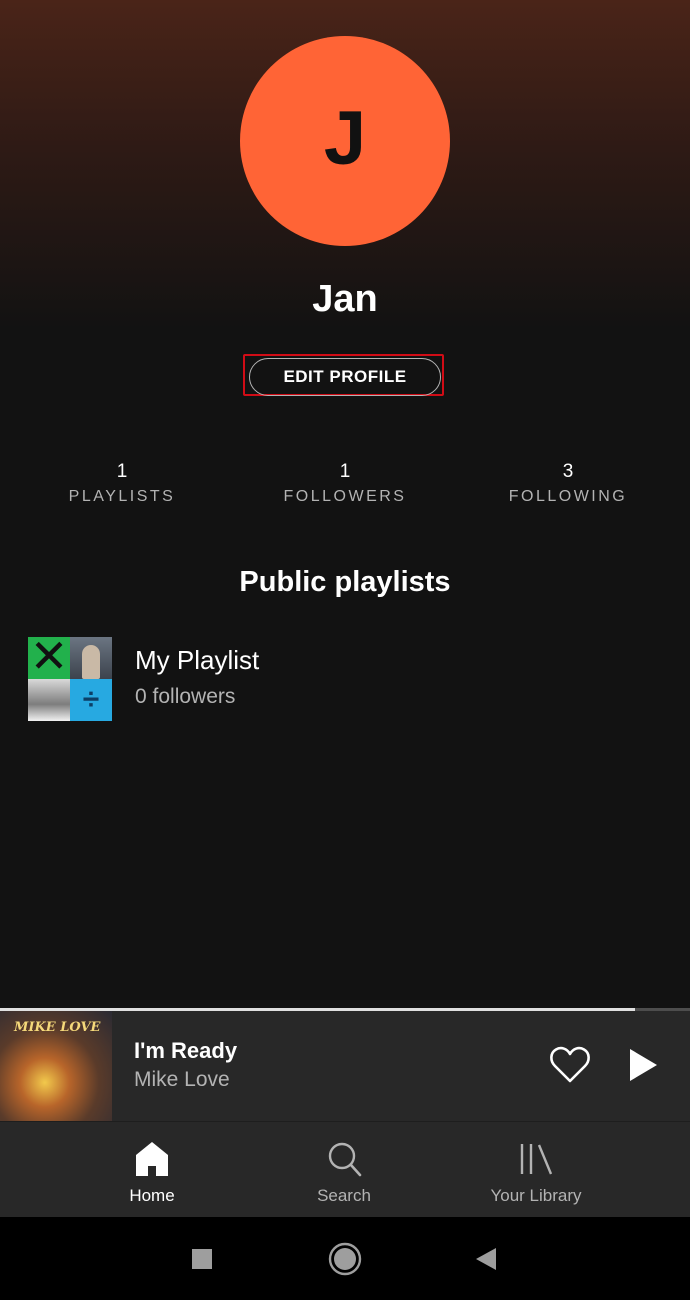  I want to click on playlist-followers: 0 followers, so click(185, 696).